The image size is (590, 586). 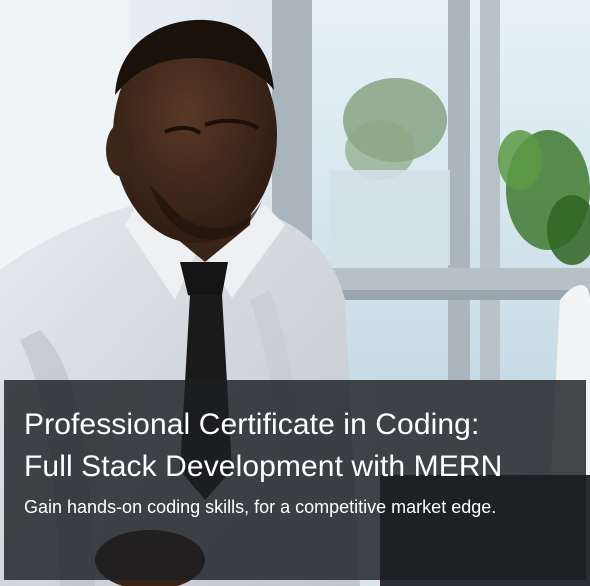 What do you see at coordinates (252, 424) in the screenshot?
I see `course-title-line-1: Professional Certificate in Coding:` at bounding box center [252, 424].